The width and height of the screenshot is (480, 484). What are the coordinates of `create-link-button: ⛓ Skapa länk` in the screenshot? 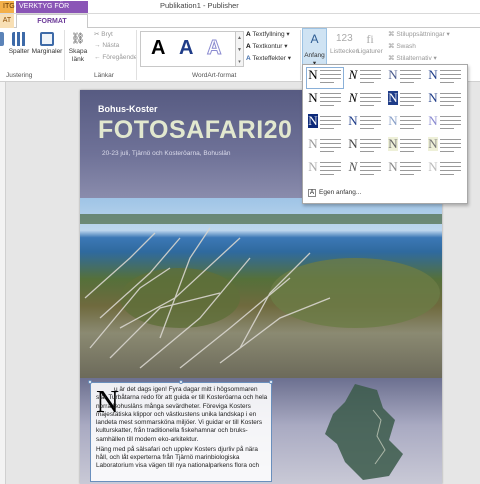 It's located at (78, 48).